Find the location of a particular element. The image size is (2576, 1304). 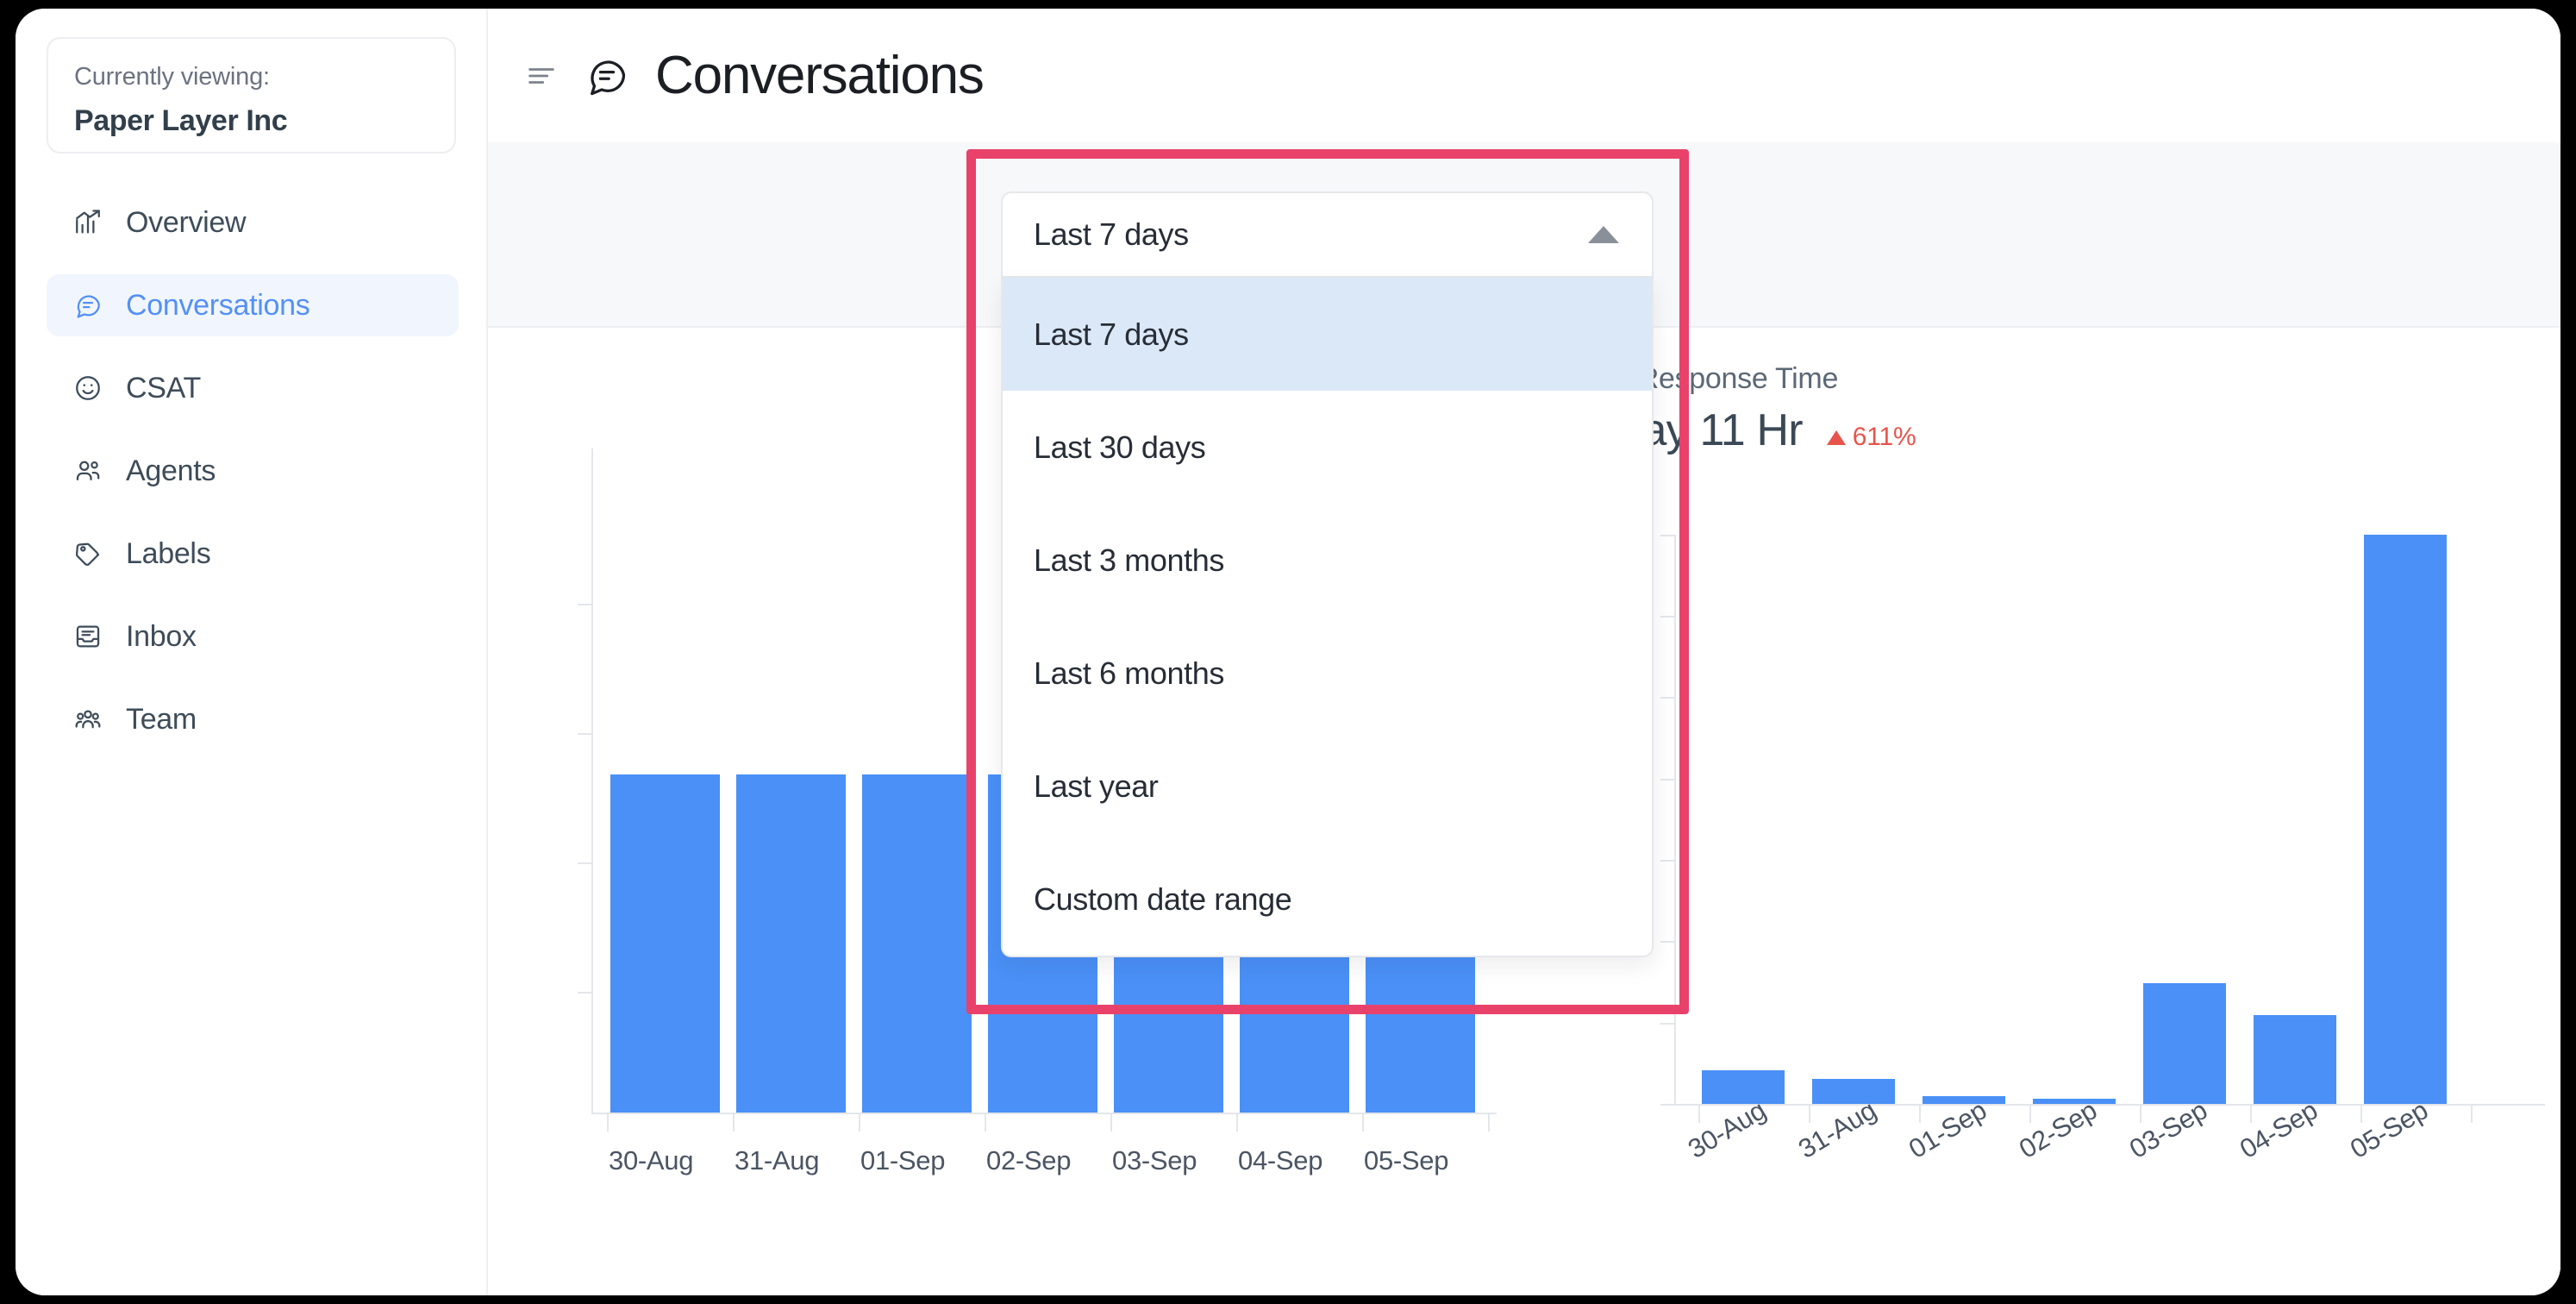

sidebar-item-inbox: Inbox is located at coordinates (253, 636).